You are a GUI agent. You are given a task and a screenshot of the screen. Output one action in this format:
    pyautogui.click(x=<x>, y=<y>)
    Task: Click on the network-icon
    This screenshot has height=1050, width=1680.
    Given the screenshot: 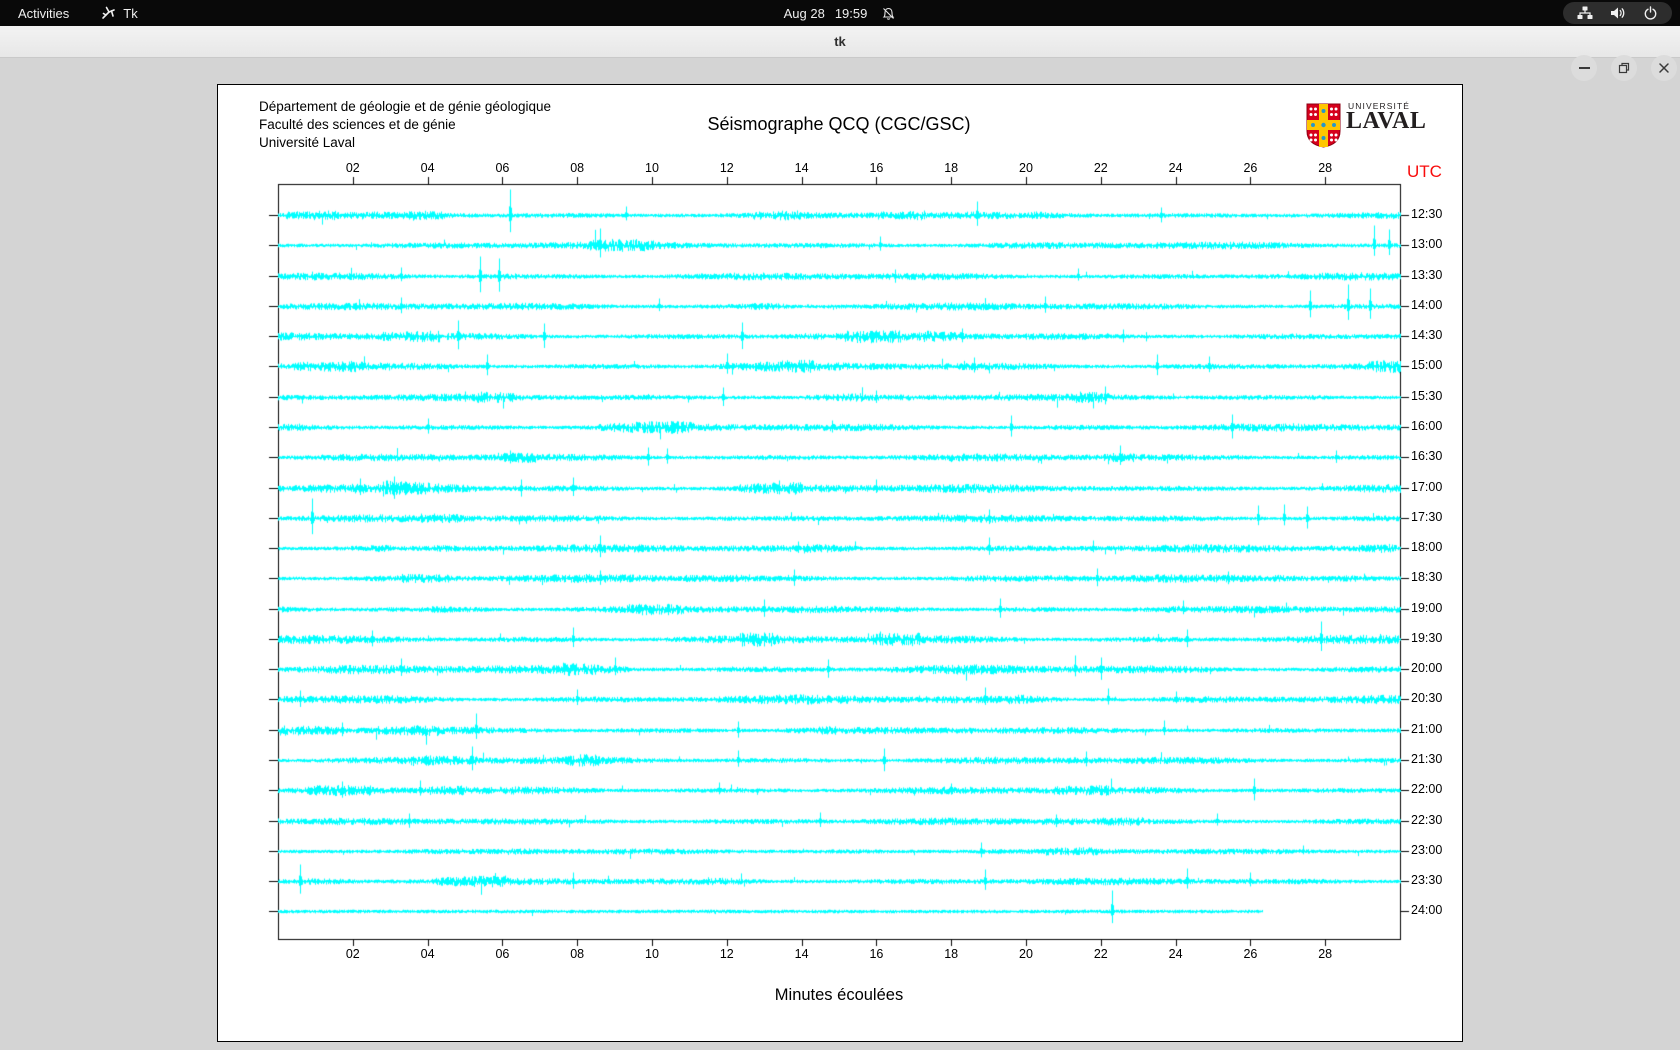 What is the action you would take?
    pyautogui.click(x=1585, y=12)
    